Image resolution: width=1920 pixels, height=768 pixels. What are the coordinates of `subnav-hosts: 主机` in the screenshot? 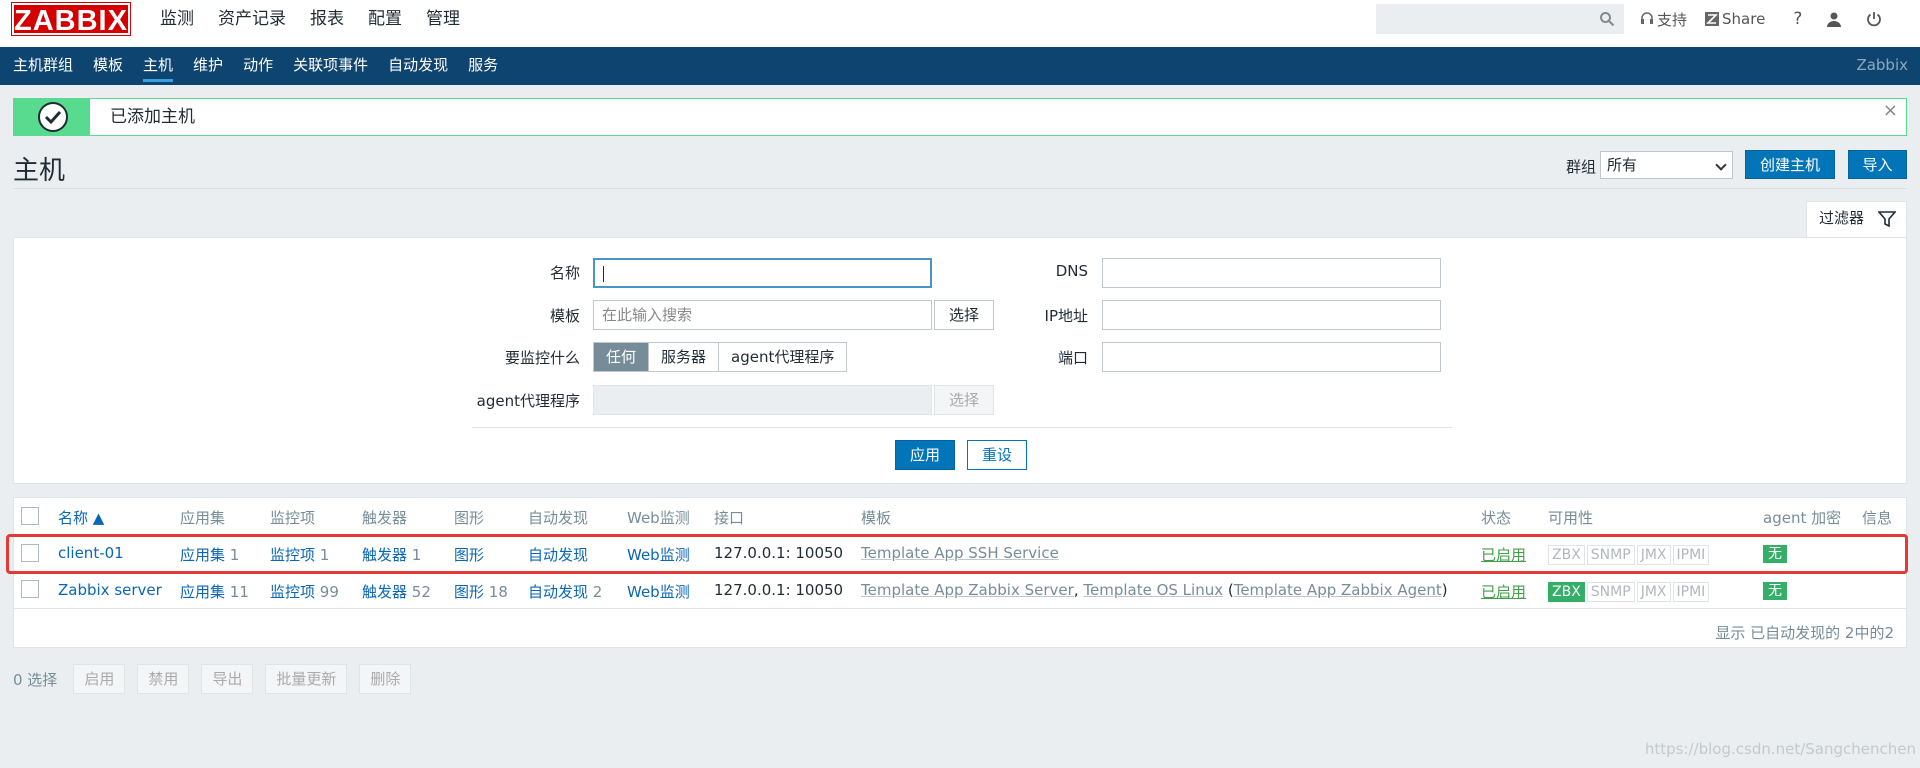 It's located at (158, 66).